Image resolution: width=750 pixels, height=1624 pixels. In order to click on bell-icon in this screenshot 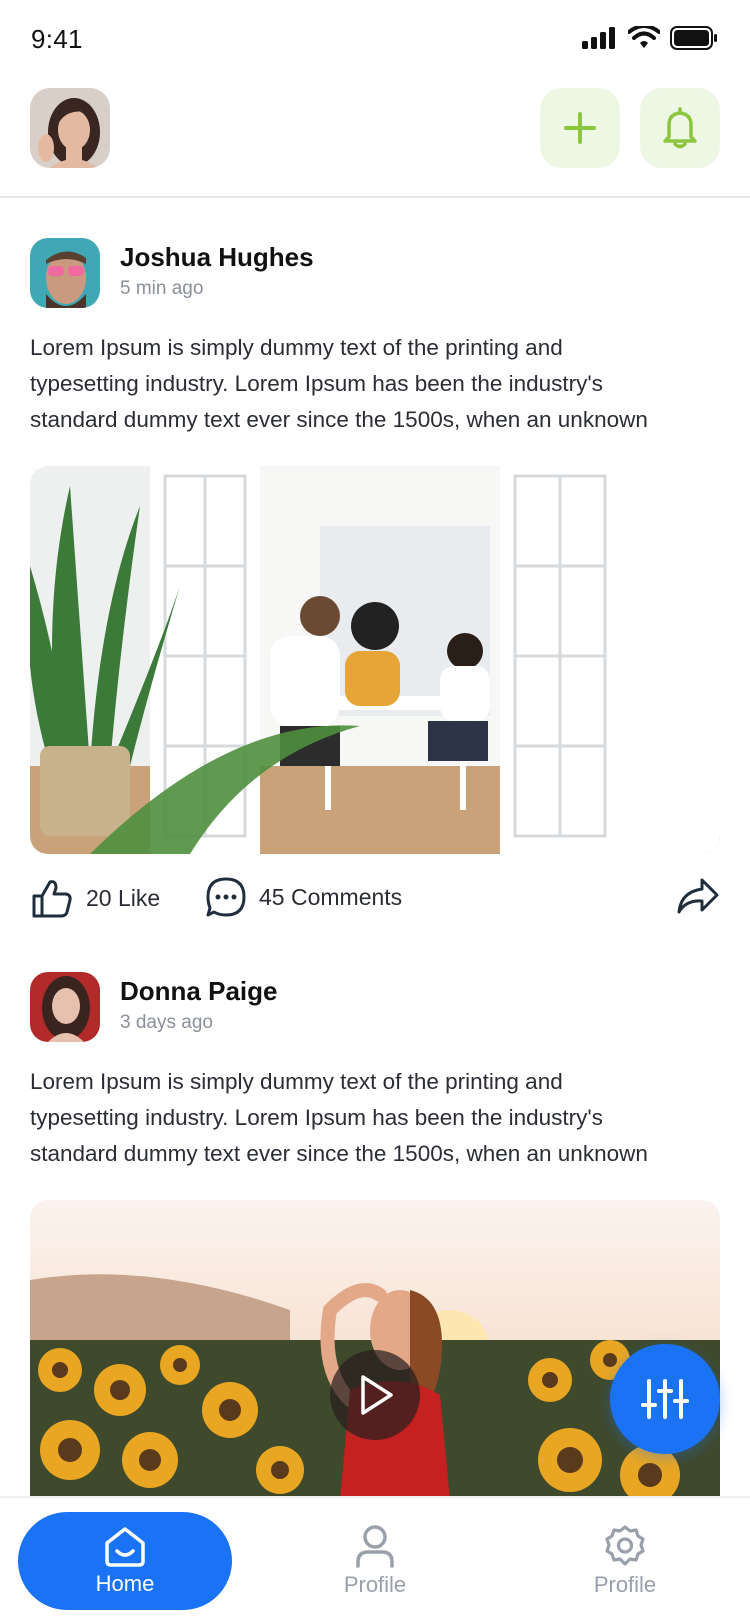, I will do `click(680, 128)`.